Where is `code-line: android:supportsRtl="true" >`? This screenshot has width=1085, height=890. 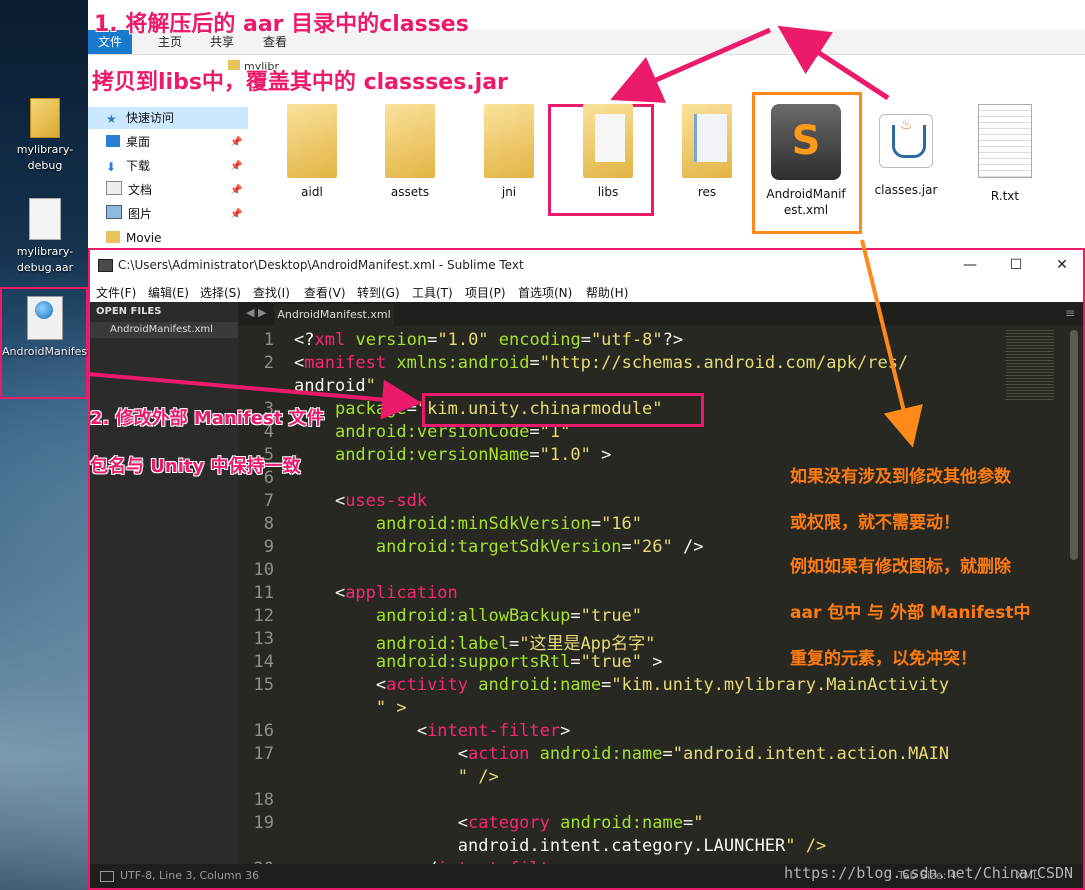
code-line: android:supportsRtl="true" > is located at coordinates (519, 662).